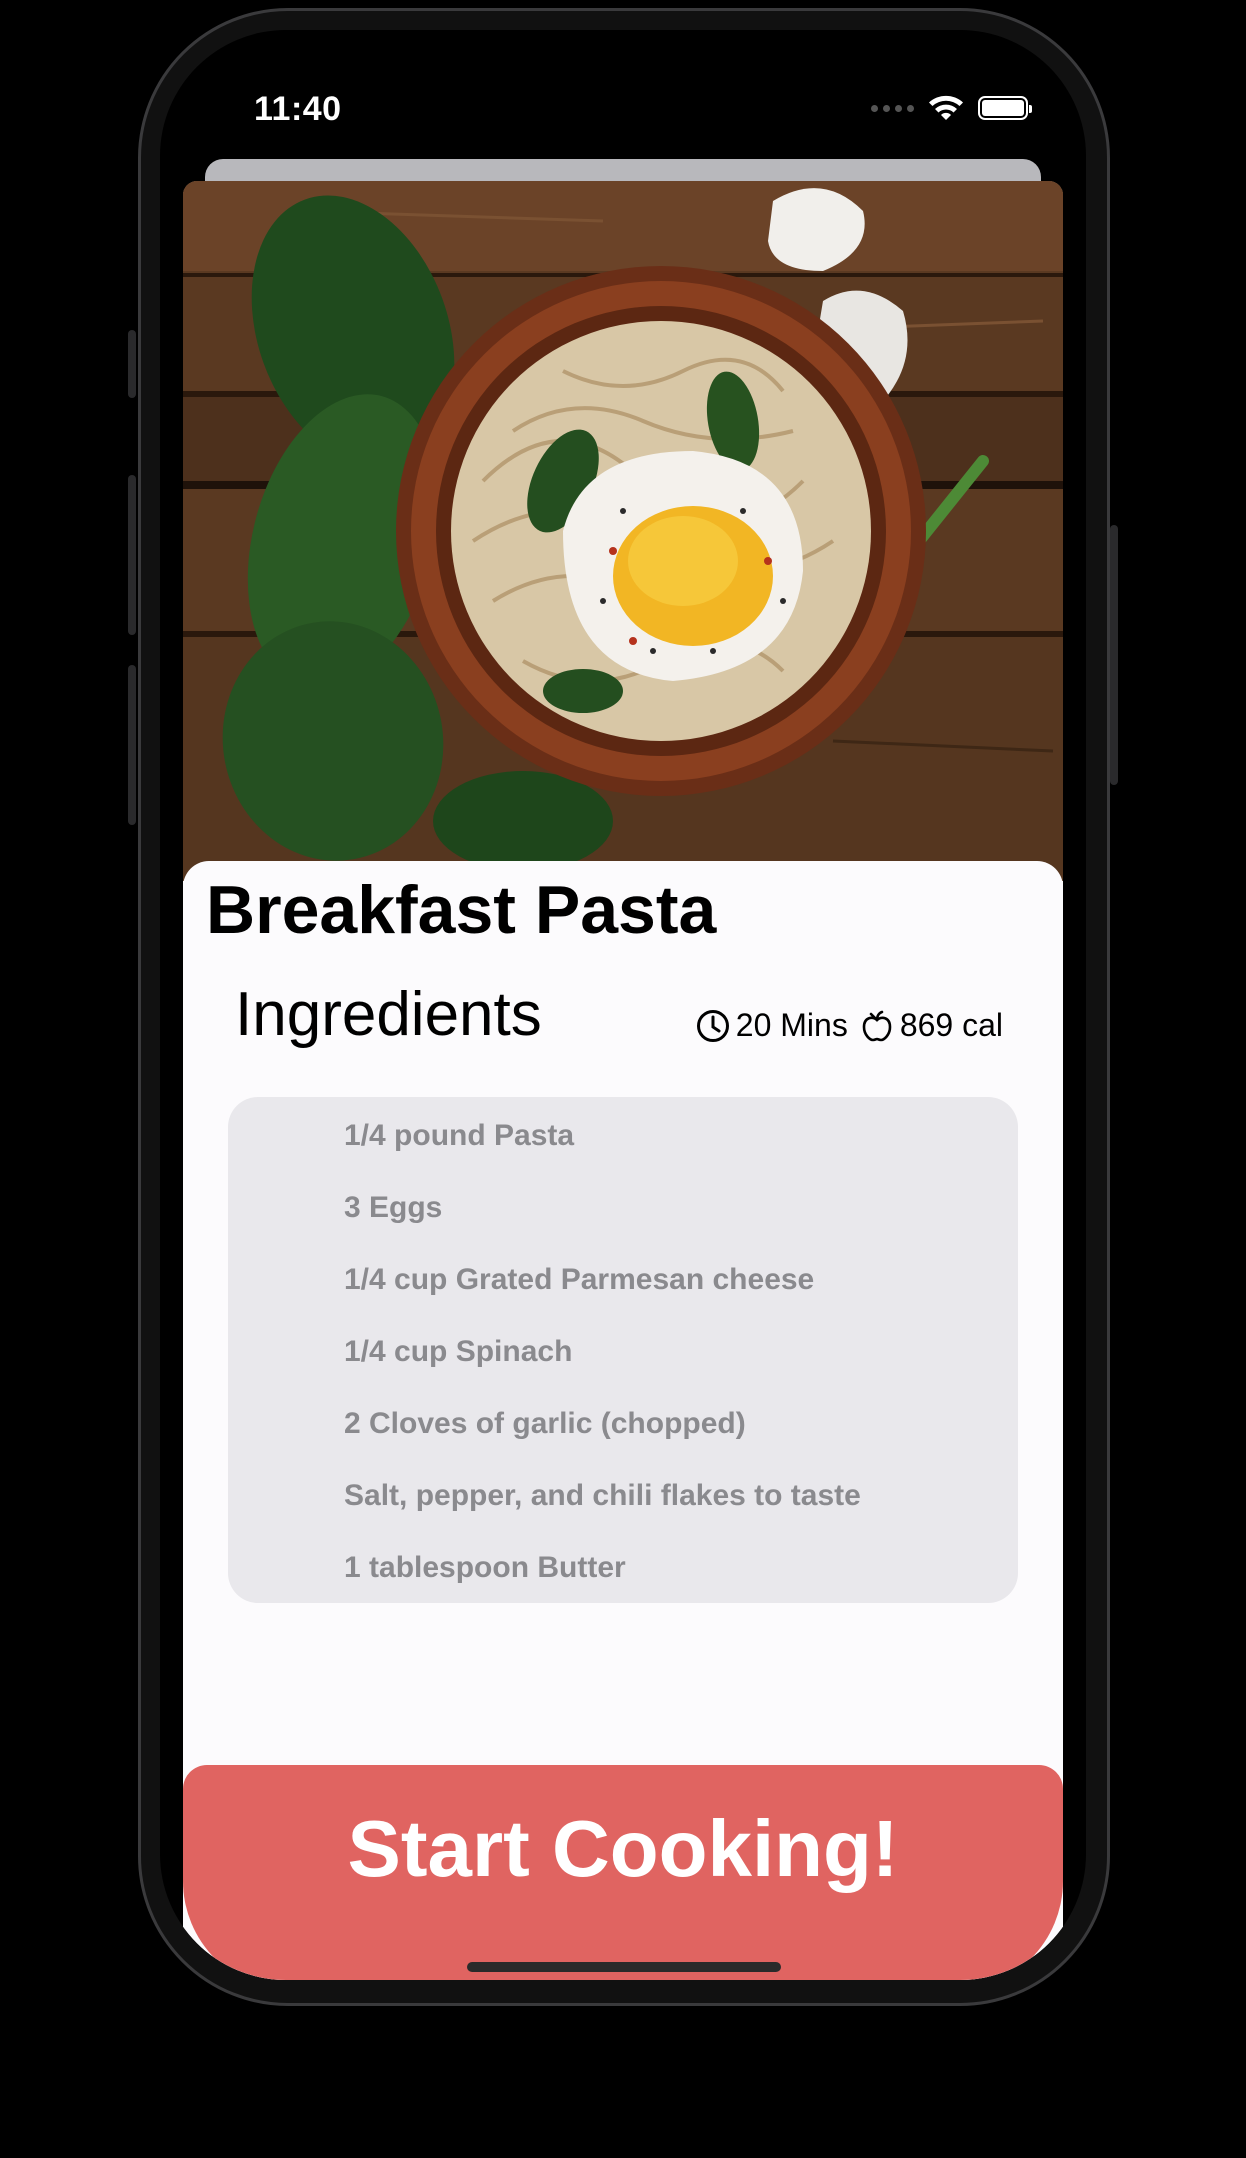  I want to click on duration-info: 20 Mins, so click(772, 1025).